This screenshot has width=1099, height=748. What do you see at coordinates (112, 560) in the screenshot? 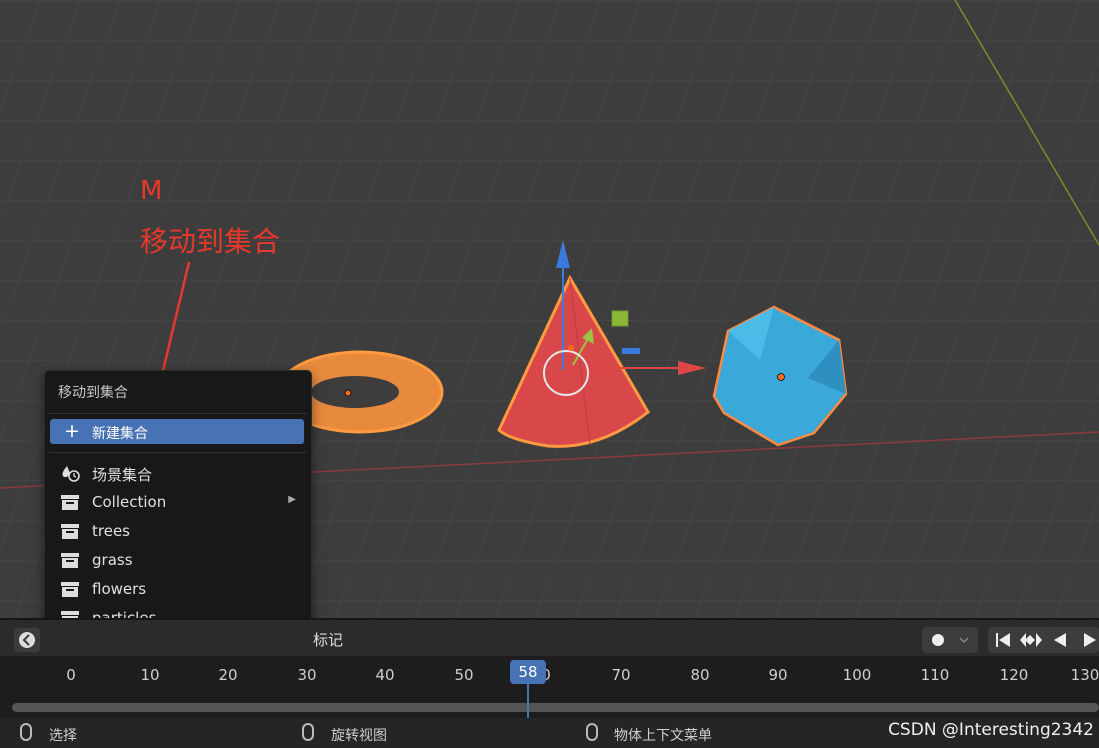
I see `menu-item-label: grass` at bounding box center [112, 560].